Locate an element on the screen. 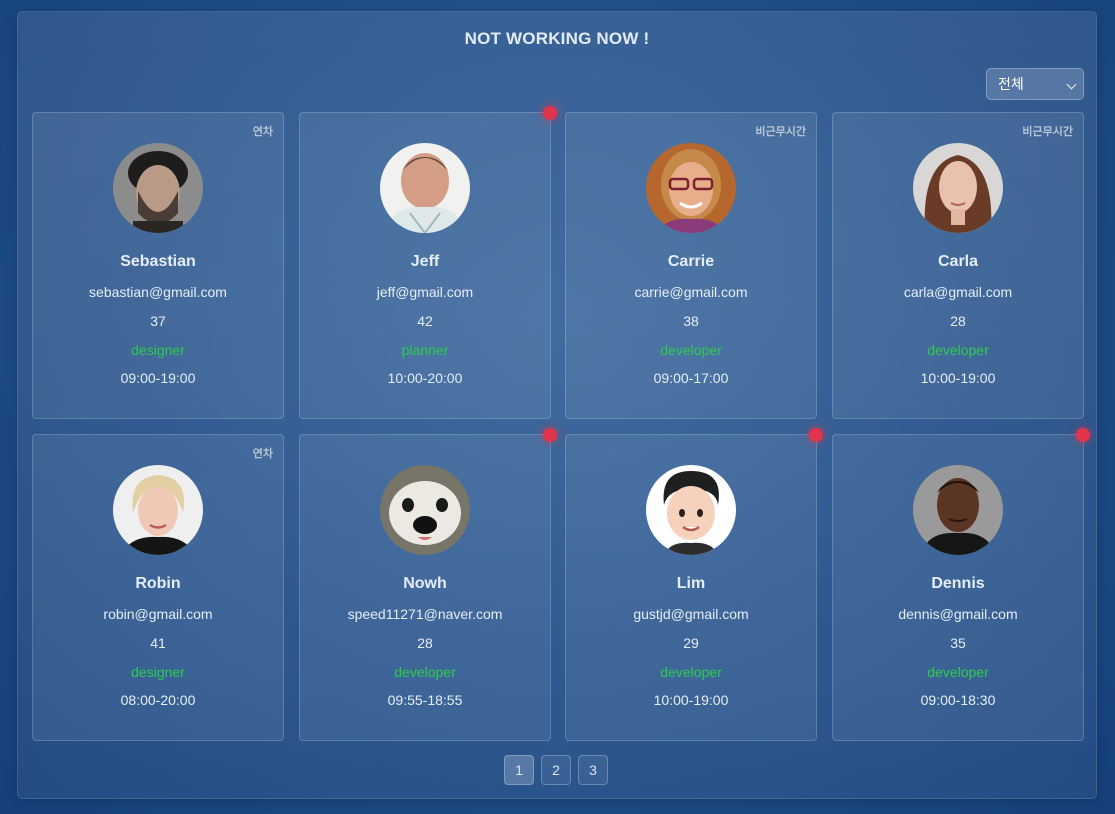 This screenshot has width=1115, height=814. employee-email: carla@gmail.com is located at coordinates (958, 292).